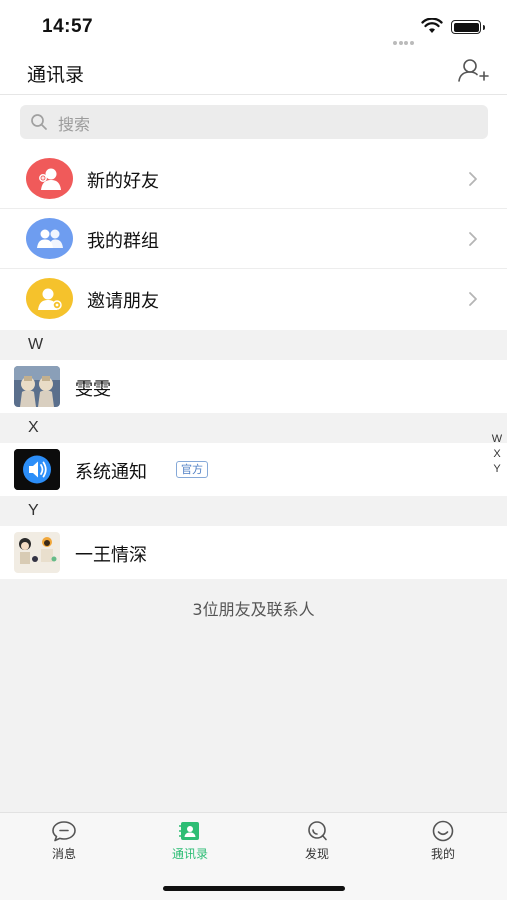  Describe the element at coordinates (64, 831) in the screenshot. I see `message-icon` at that location.